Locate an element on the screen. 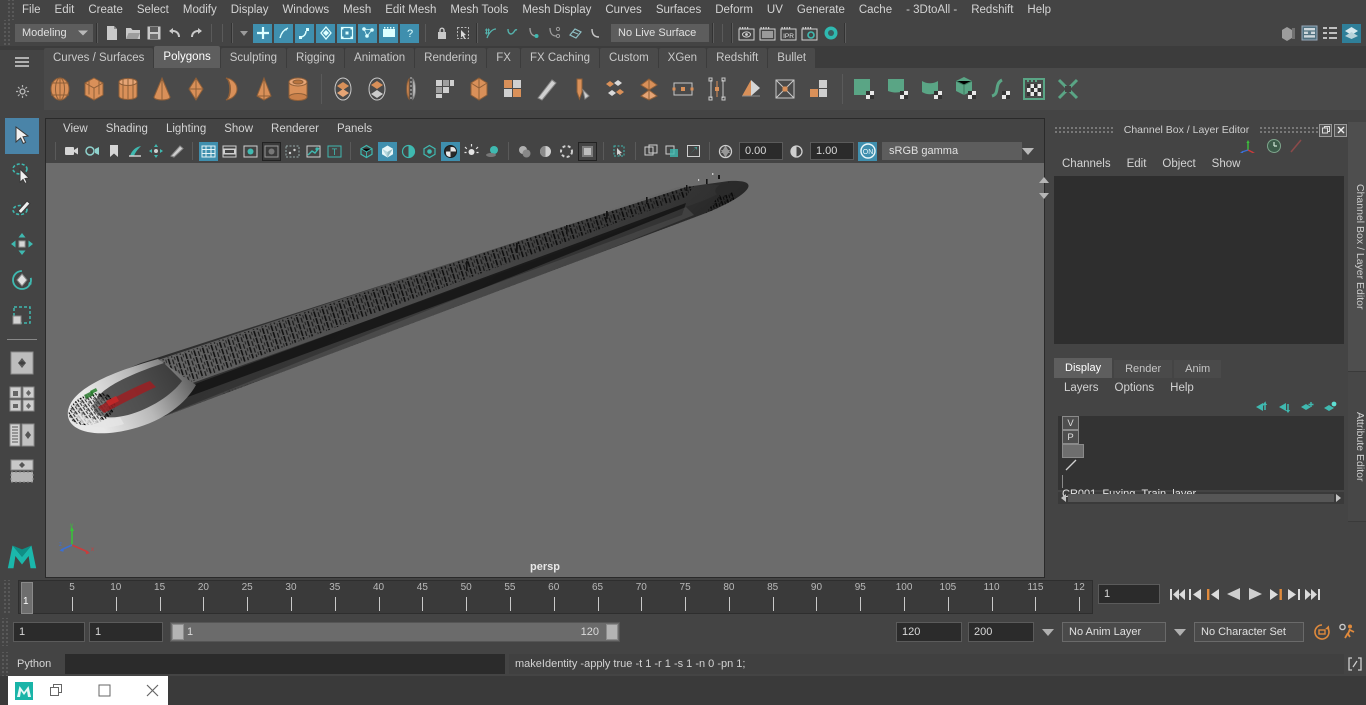  poly-mirror-icon is located at coordinates (410, 89).